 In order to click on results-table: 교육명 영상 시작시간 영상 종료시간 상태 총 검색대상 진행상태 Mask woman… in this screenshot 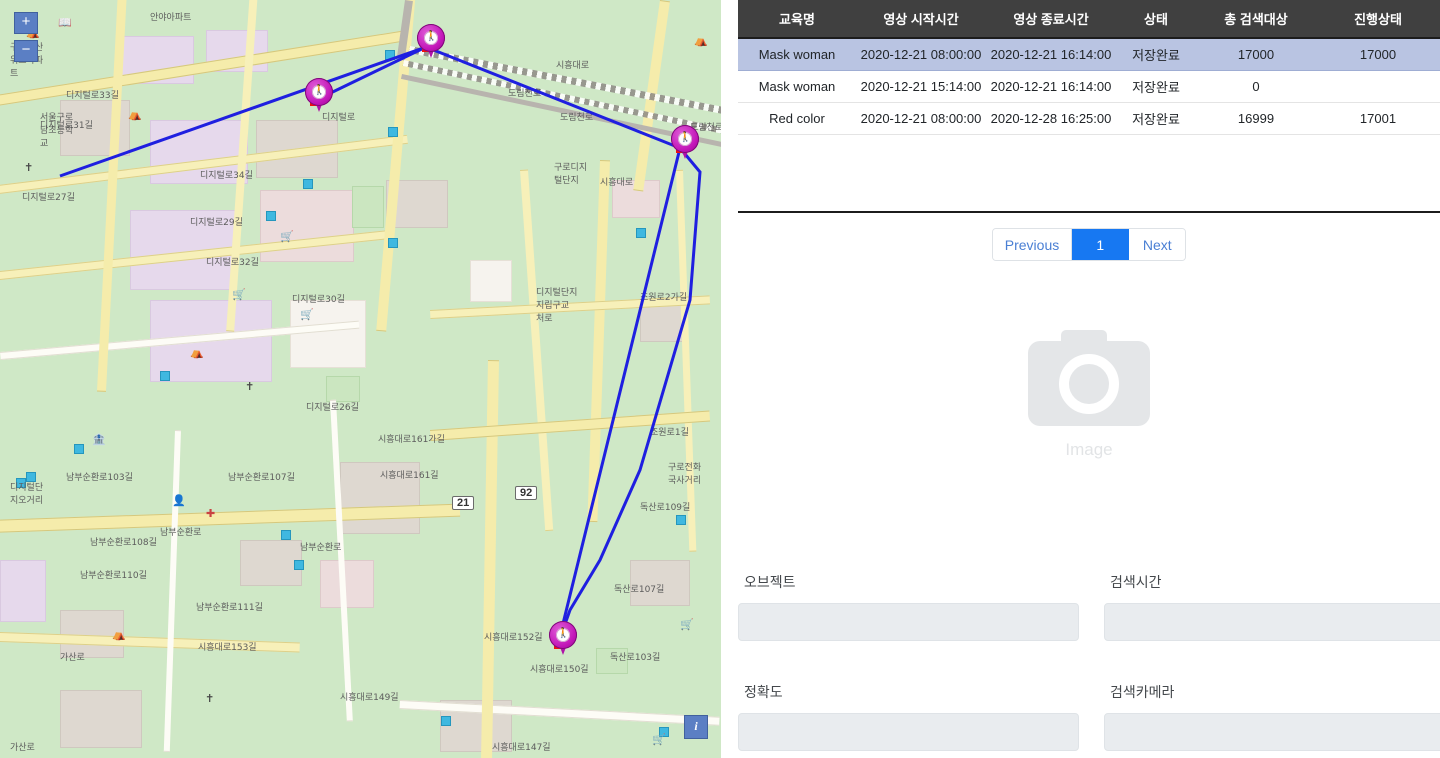, I will do `click(1089, 67)`.